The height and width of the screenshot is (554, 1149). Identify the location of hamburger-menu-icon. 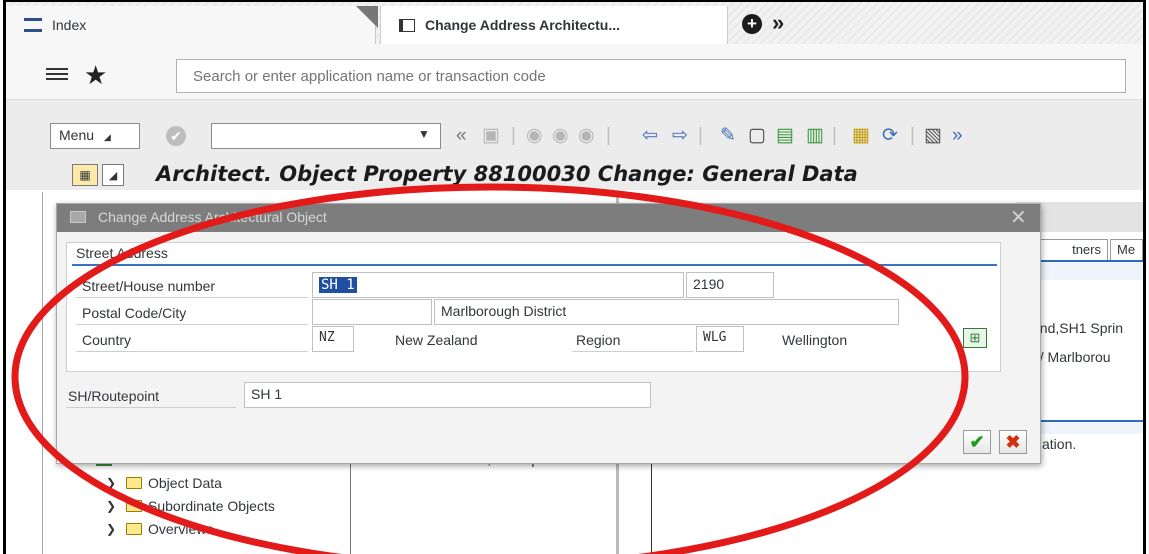
(57, 76).